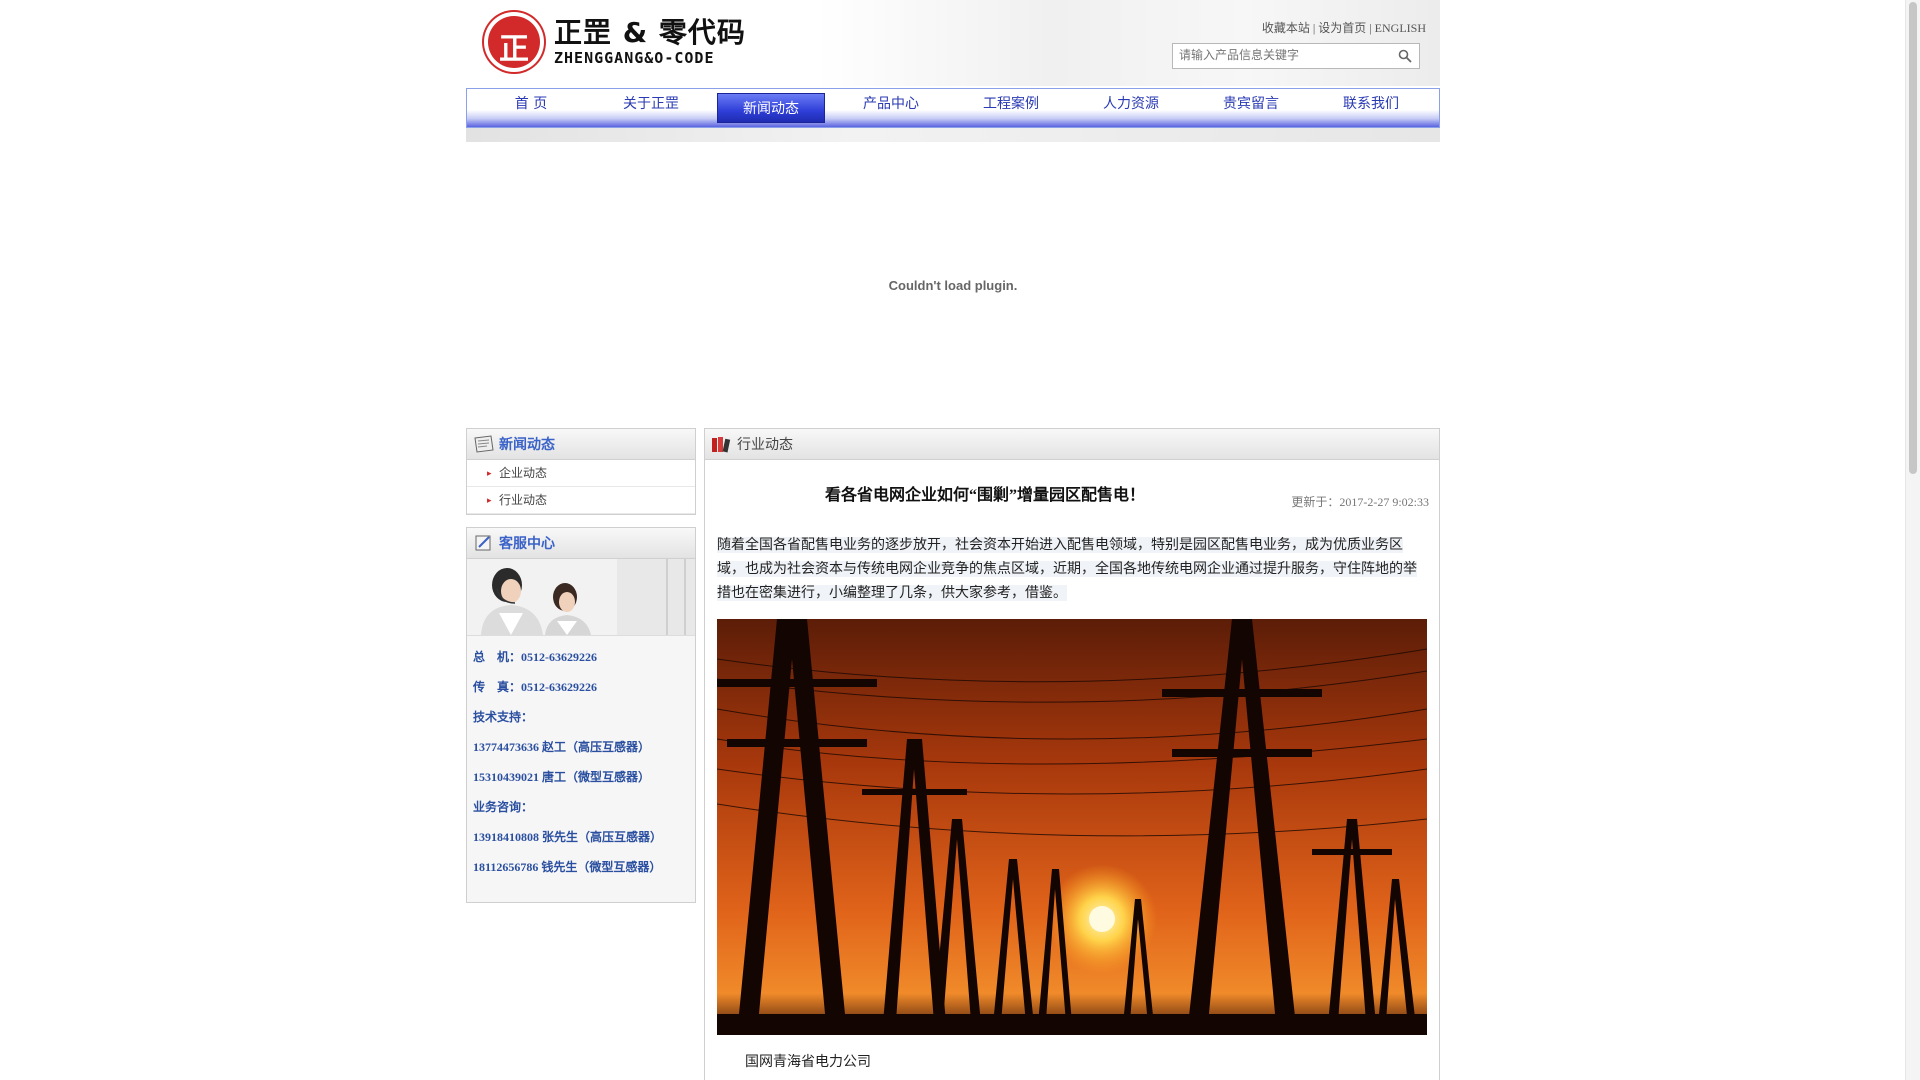  What do you see at coordinates (1072, 444) in the screenshot?
I see `section-header: 行业动态` at bounding box center [1072, 444].